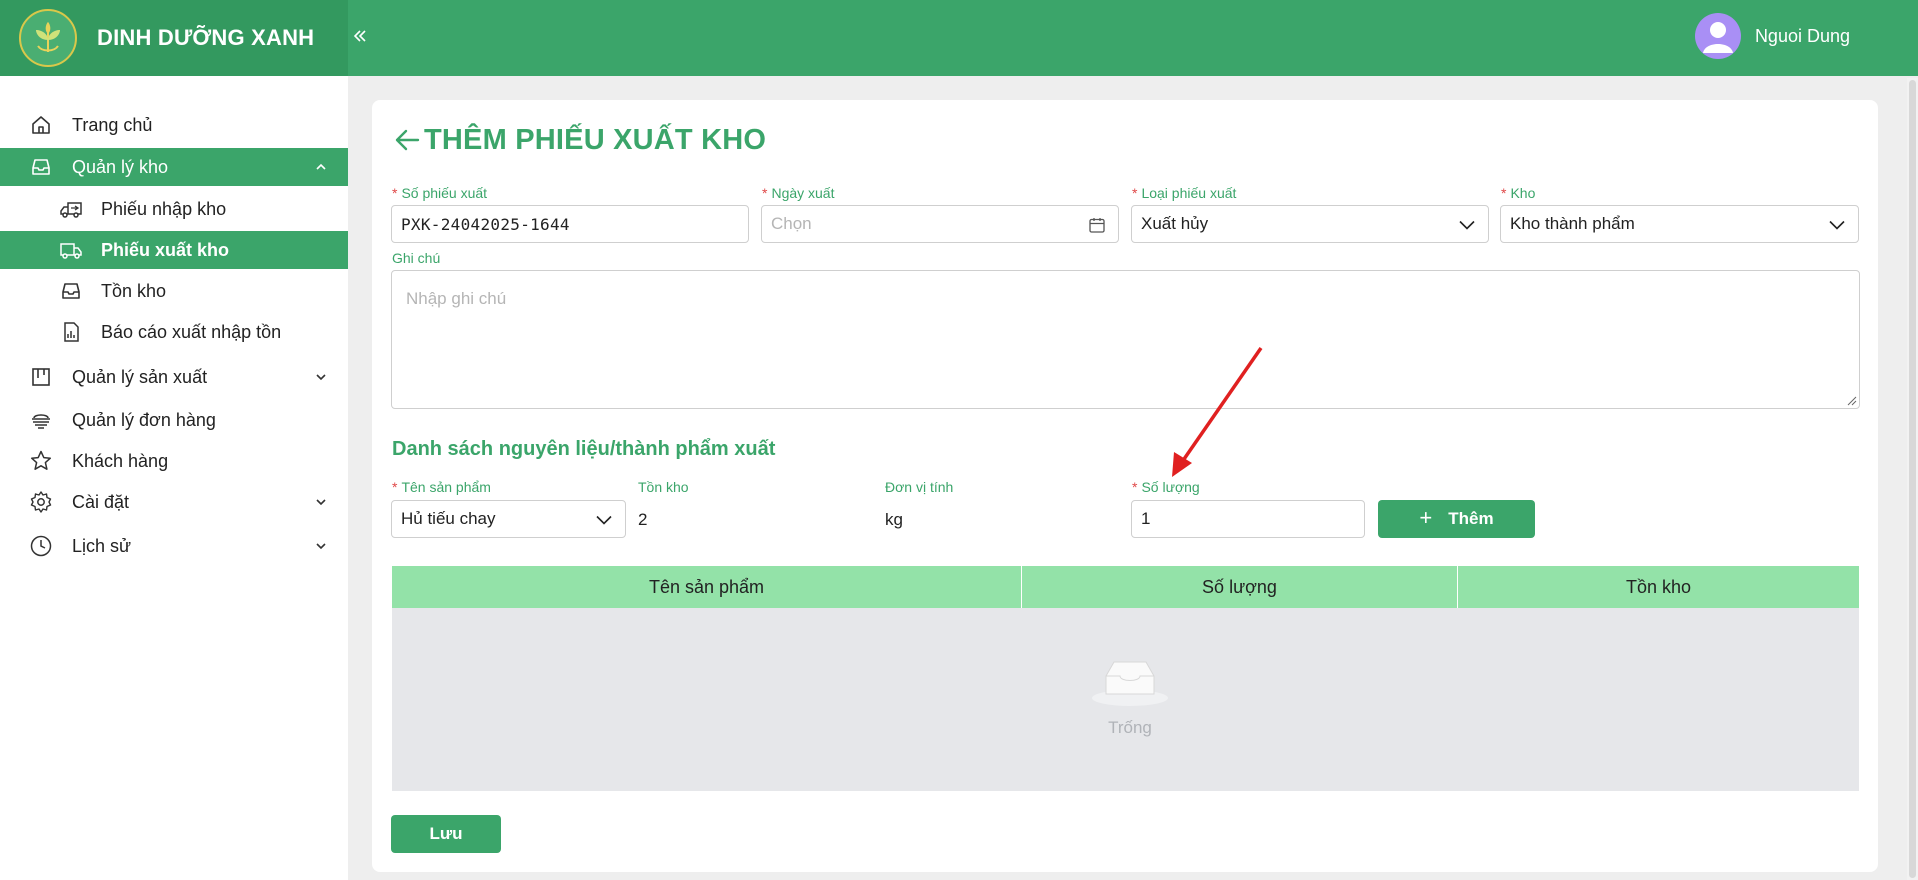 The height and width of the screenshot is (880, 1918). I want to click on empty-text: Trống, so click(1130, 727).